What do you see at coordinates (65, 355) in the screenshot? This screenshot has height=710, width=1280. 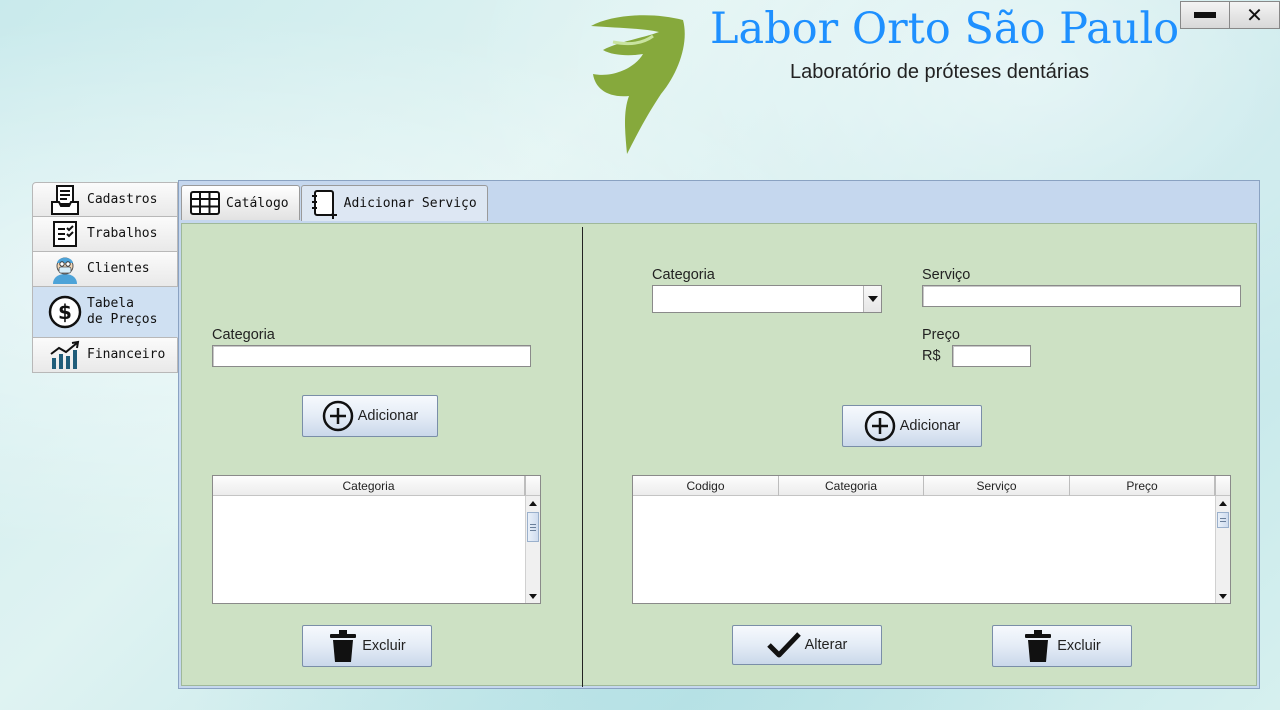 I see `chart-icon` at bounding box center [65, 355].